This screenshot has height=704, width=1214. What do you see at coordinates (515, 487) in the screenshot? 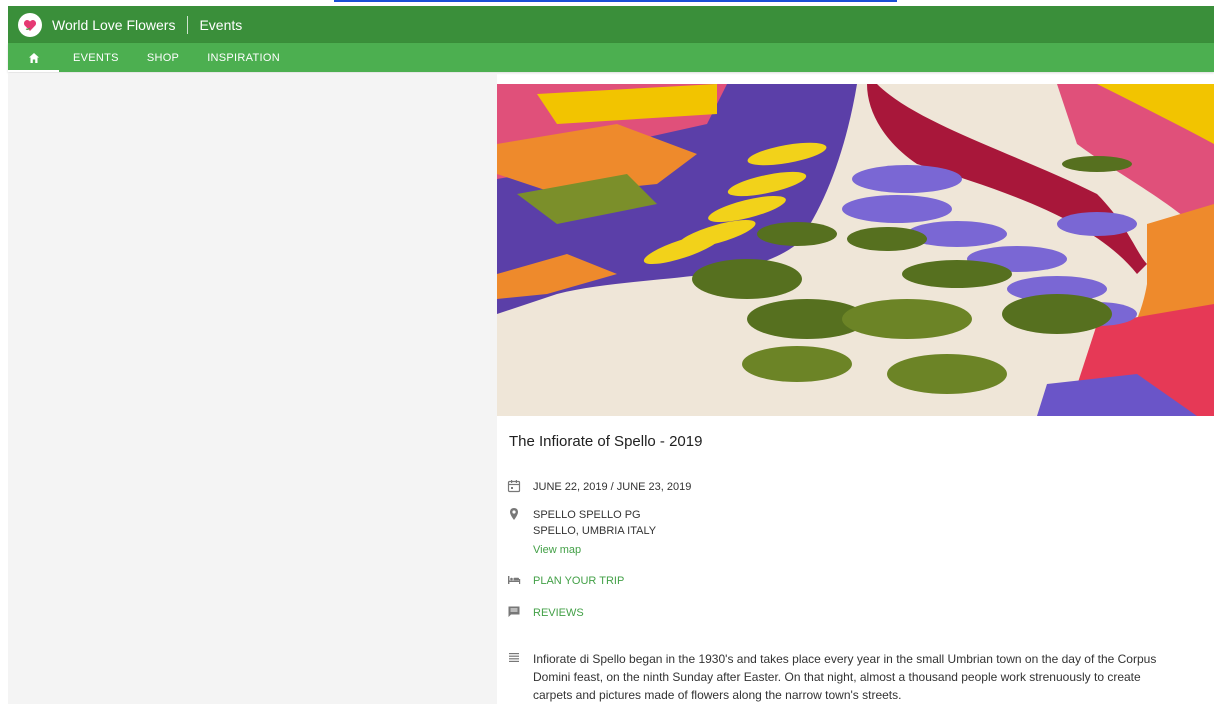
I see `calendar-icon` at bounding box center [515, 487].